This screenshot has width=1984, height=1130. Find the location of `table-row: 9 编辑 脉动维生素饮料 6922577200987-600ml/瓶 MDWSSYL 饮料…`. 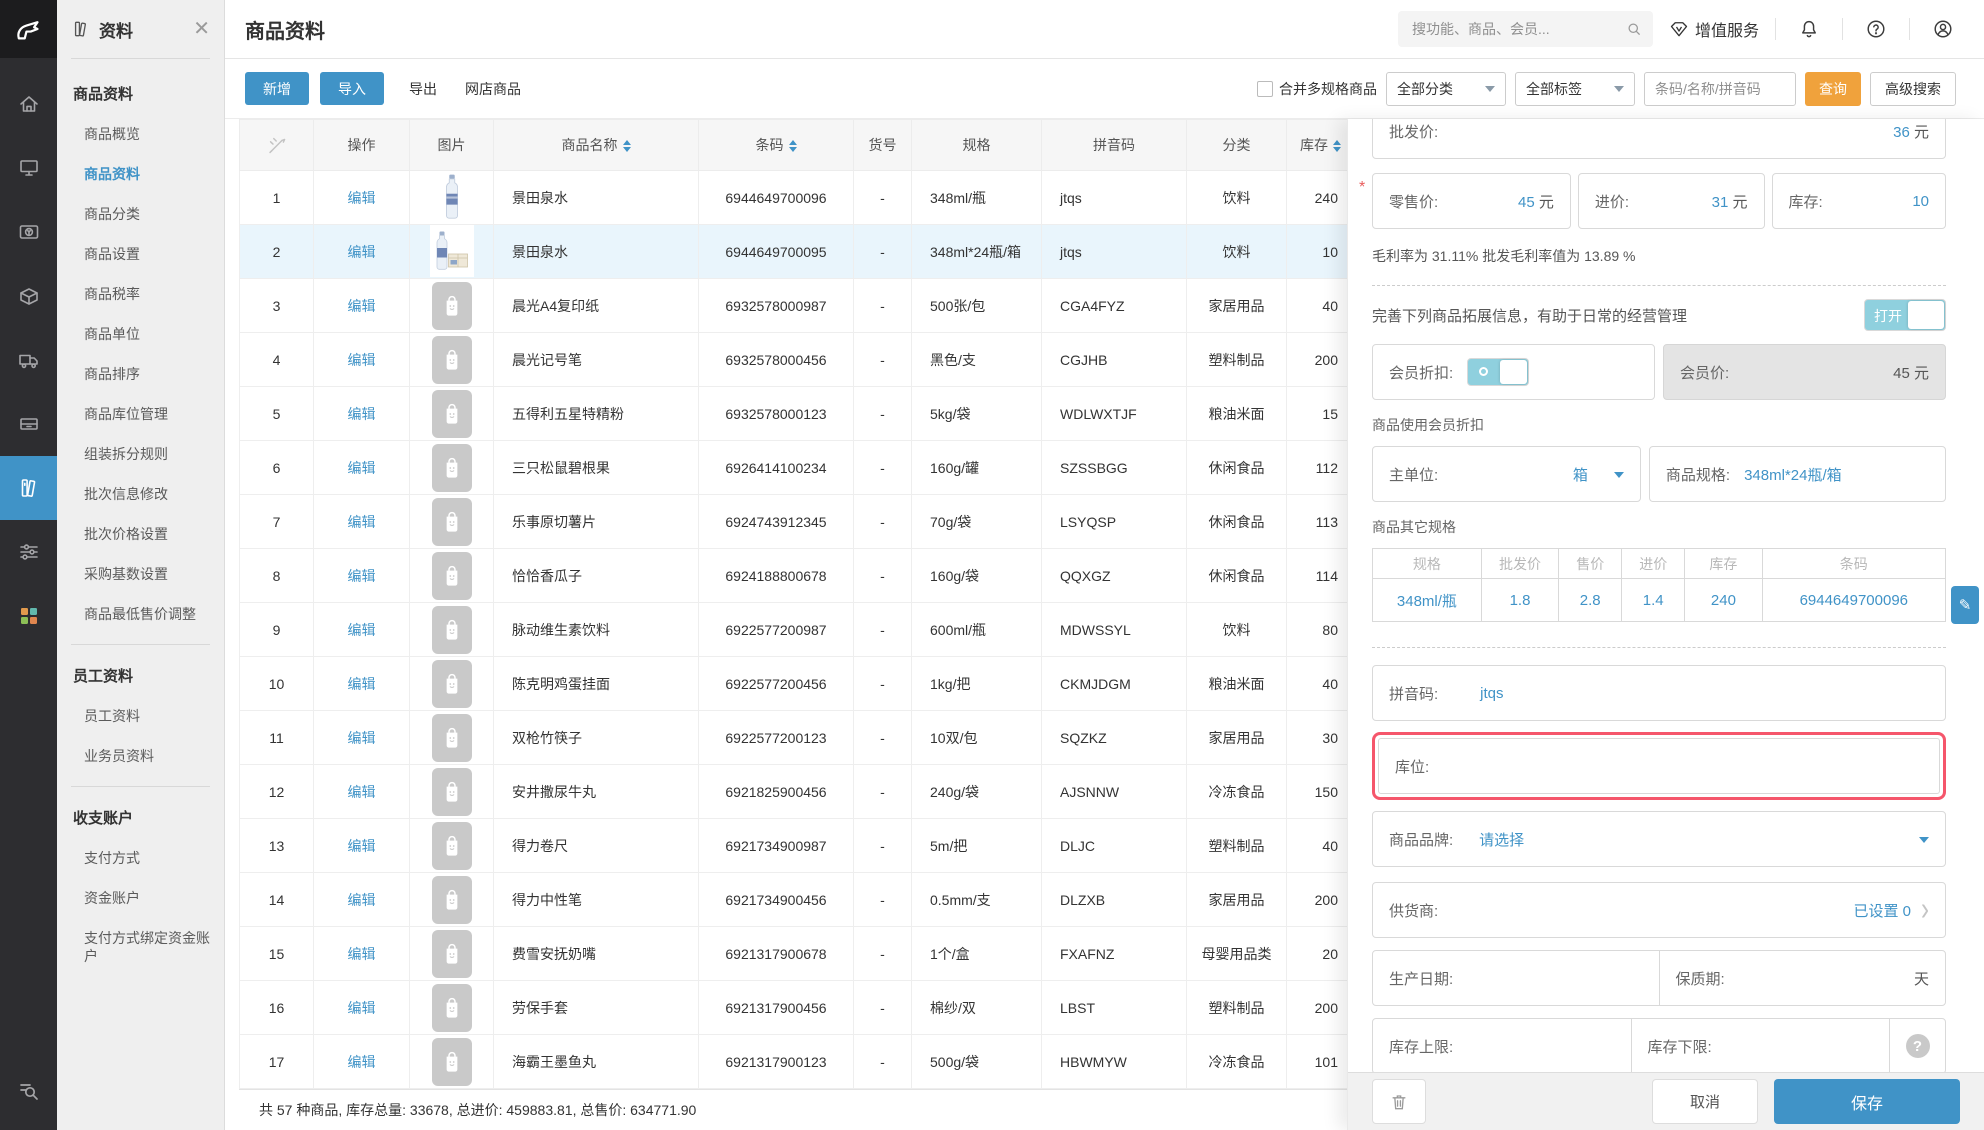

table-row: 9 编辑 脉动维生素饮料 6922577200987-600ml/瓶 MDWSSYL 饮料… is located at coordinates (820, 629).